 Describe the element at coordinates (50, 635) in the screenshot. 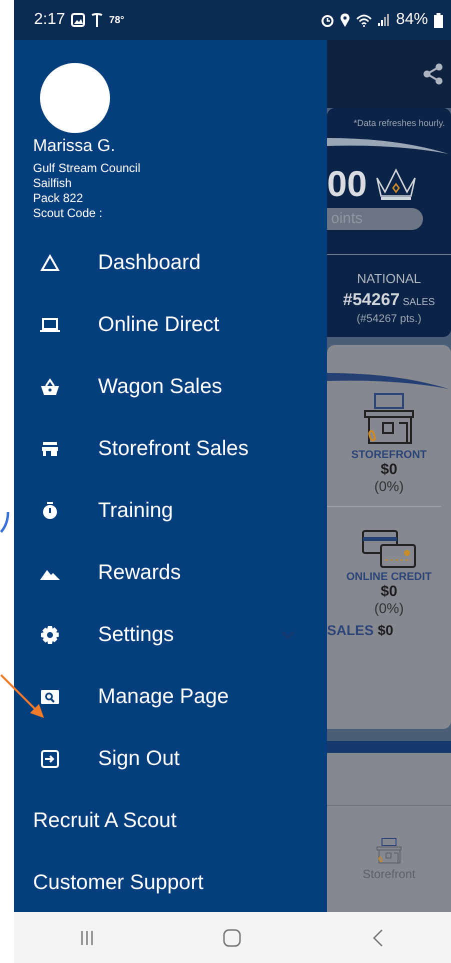

I see `settings-icon` at that location.